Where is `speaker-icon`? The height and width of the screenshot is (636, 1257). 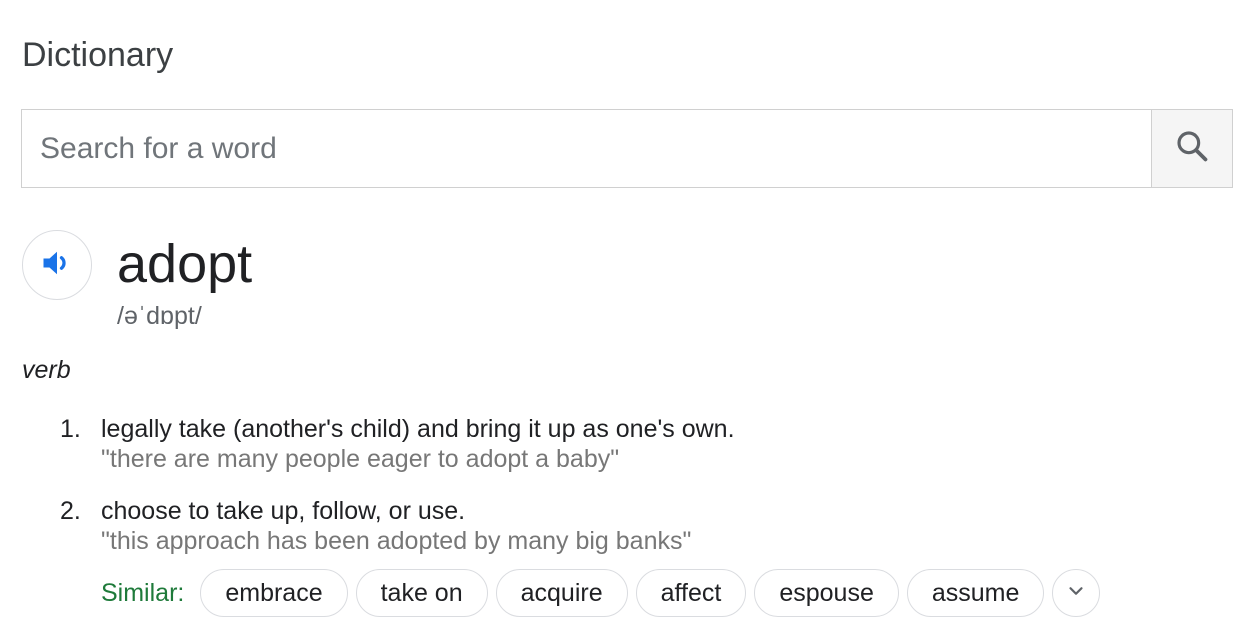
speaker-icon is located at coordinates (57, 265).